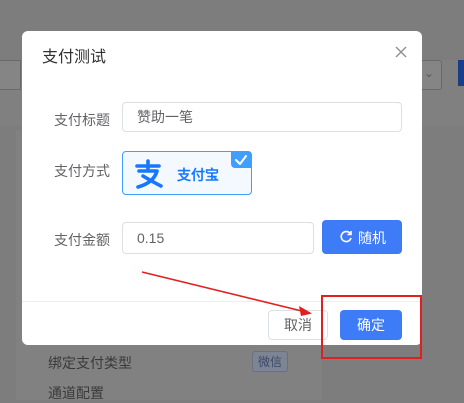  What do you see at coordinates (149, 176) in the screenshot?
I see `alipay-icon` at bounding box center [149, 176].